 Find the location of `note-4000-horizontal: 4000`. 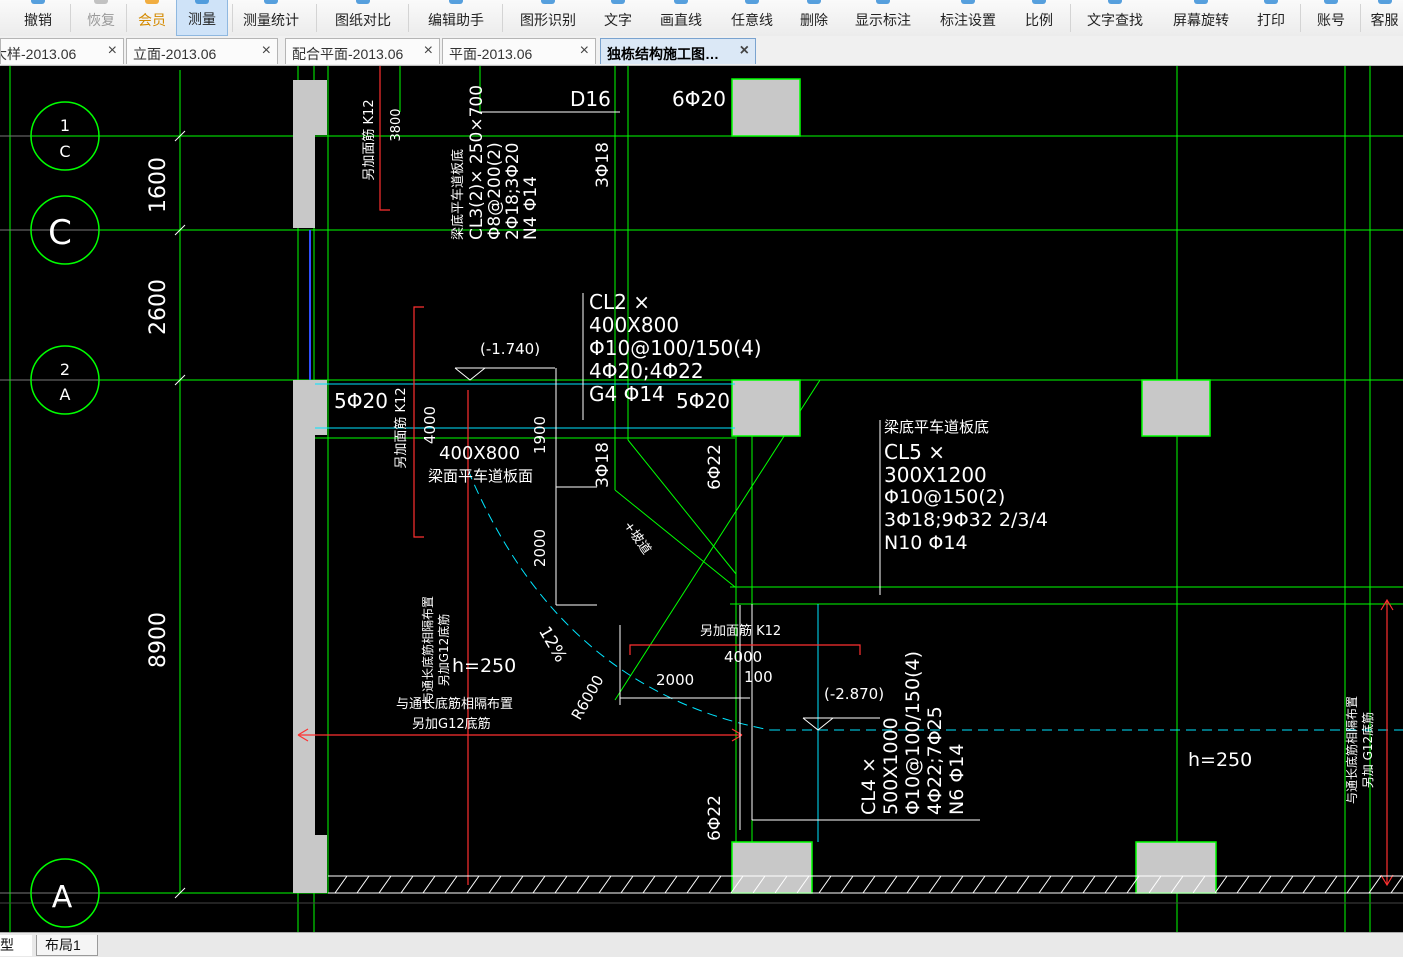

note-4000-horizontal: 4000 is located at coordinates (743, 657).